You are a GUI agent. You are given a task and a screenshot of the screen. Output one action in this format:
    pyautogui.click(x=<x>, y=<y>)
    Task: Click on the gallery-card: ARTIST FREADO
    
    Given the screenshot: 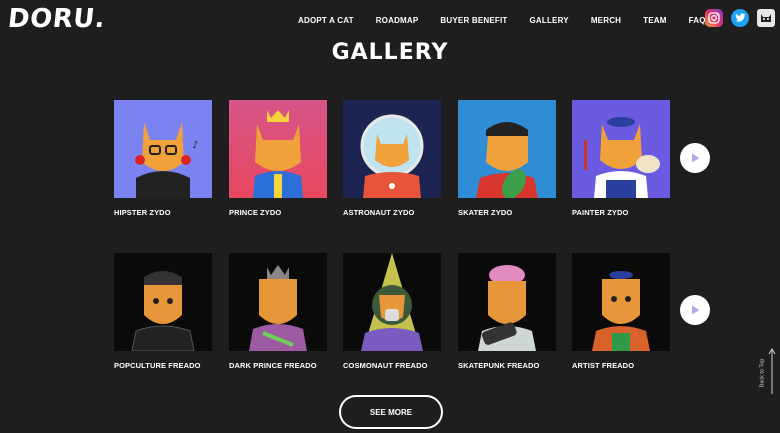 What is the action you would take?
    pyautogui.click(x=621, y=311)
    